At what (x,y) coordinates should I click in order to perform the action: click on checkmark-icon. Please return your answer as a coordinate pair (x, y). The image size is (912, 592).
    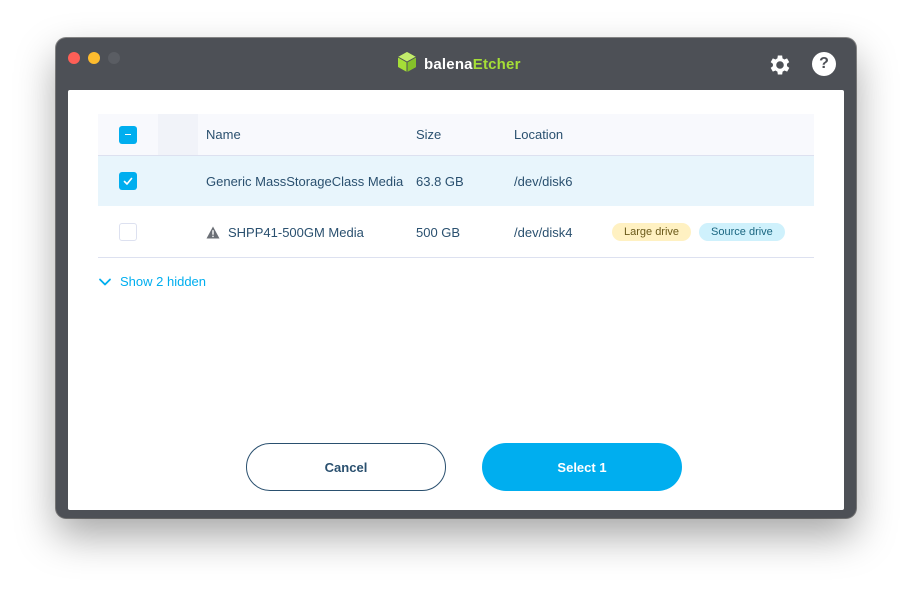
    Looking at the image, I should click on (128, 181).